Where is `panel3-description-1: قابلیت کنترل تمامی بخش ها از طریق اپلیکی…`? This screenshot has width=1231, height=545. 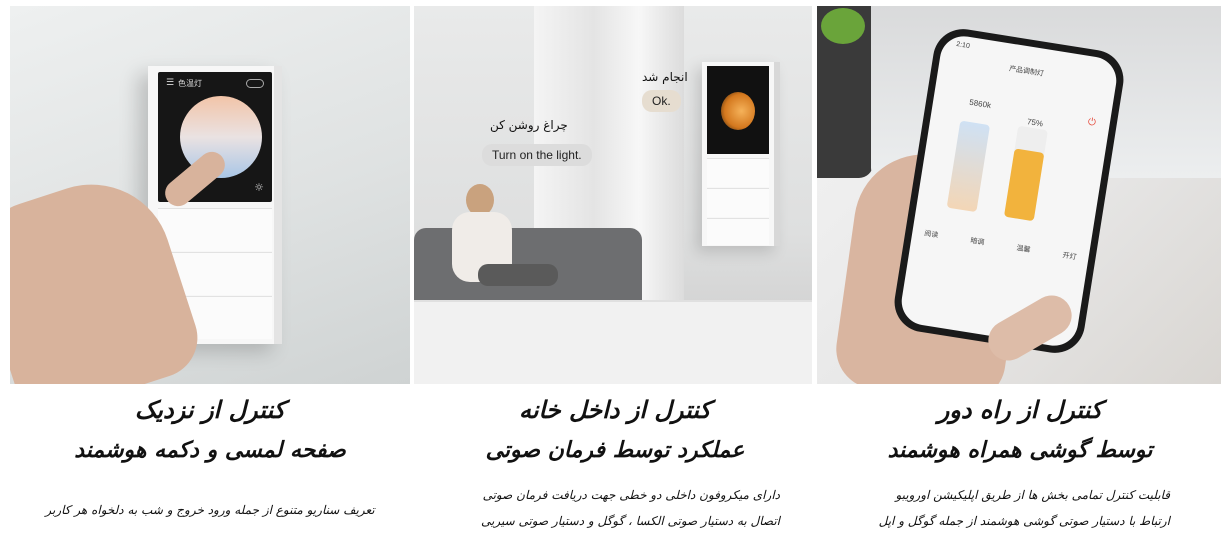 panel3-description-1: قابلیت کنترل تمامی بخش ها از طریق اپلیکی… is located at coordinates (1032, 495).